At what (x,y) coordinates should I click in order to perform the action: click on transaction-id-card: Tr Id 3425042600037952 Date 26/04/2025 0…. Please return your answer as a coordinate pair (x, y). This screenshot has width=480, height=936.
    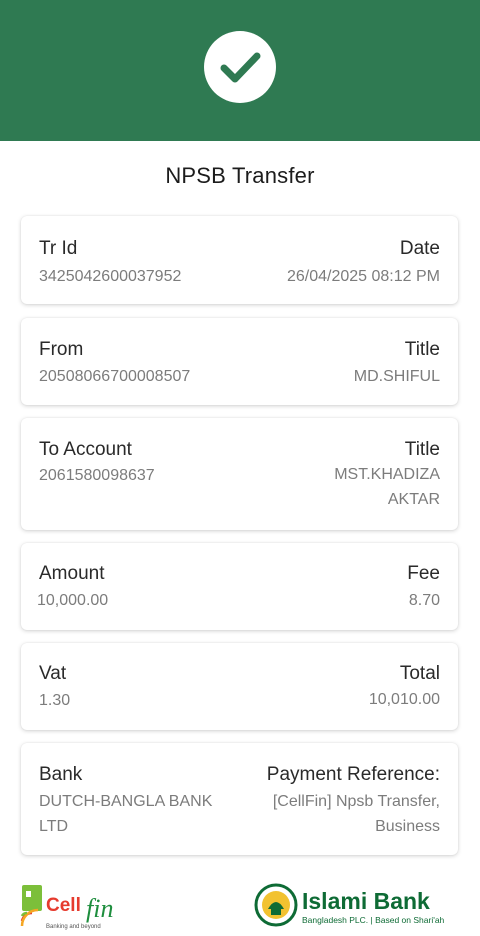
    Looking at the image, I should click on (239, 260).